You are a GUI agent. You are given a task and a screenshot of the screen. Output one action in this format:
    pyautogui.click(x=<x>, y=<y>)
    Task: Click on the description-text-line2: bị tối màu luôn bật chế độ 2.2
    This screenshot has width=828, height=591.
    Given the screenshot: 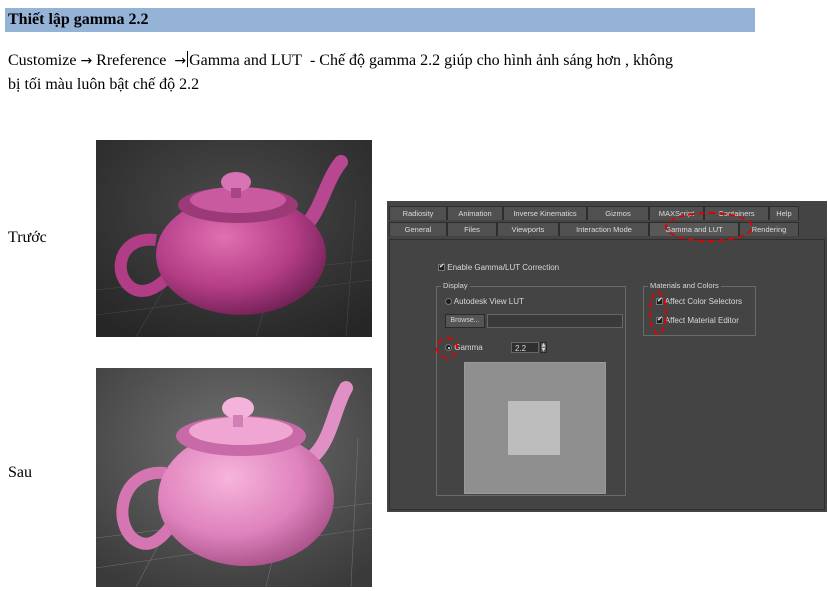 What is the action you would take?
    pyautogui.click(x=104, y=84)
    